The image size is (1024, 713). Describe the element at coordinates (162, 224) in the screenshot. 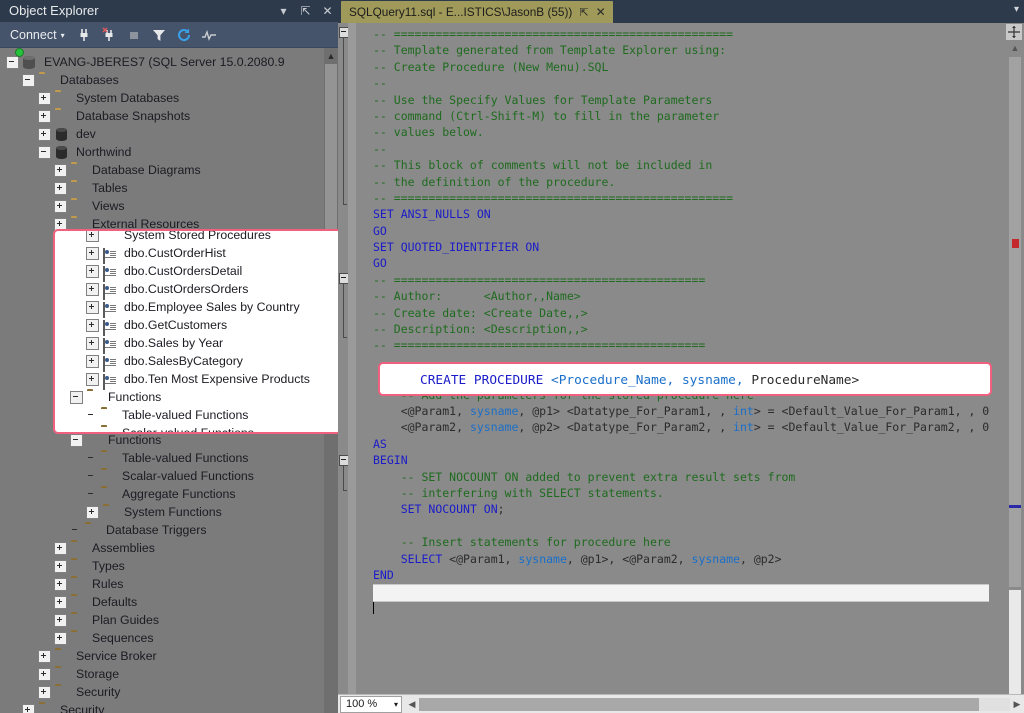

I see `tree-node: External Resources` at that location.